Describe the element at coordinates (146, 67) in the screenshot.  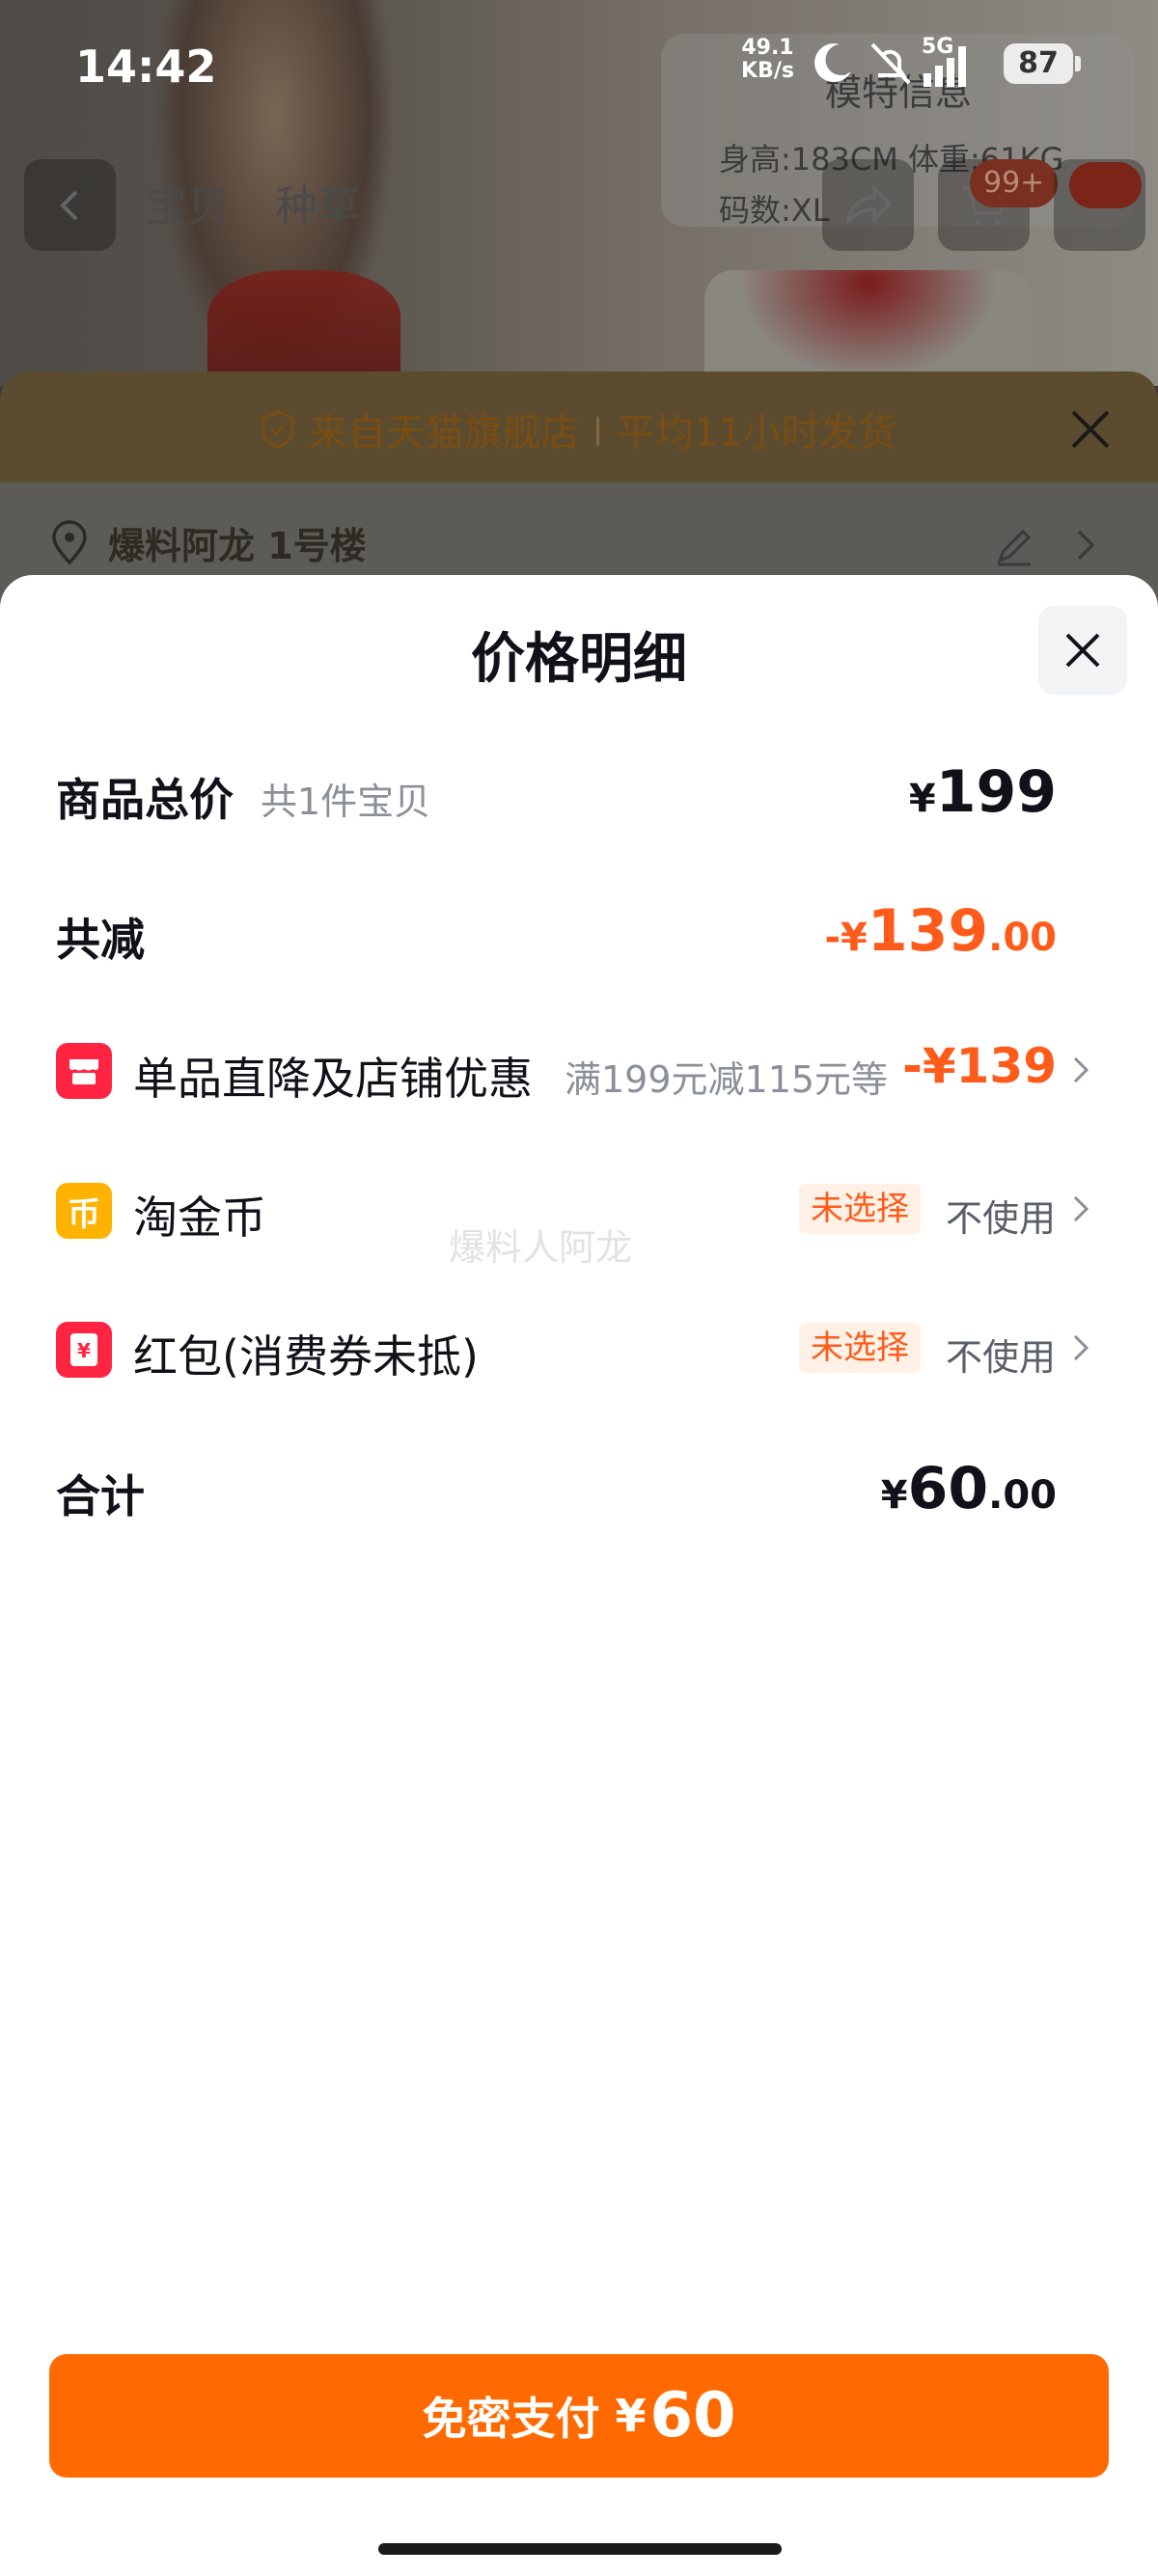
I see `status-time: 14:42` at that location.